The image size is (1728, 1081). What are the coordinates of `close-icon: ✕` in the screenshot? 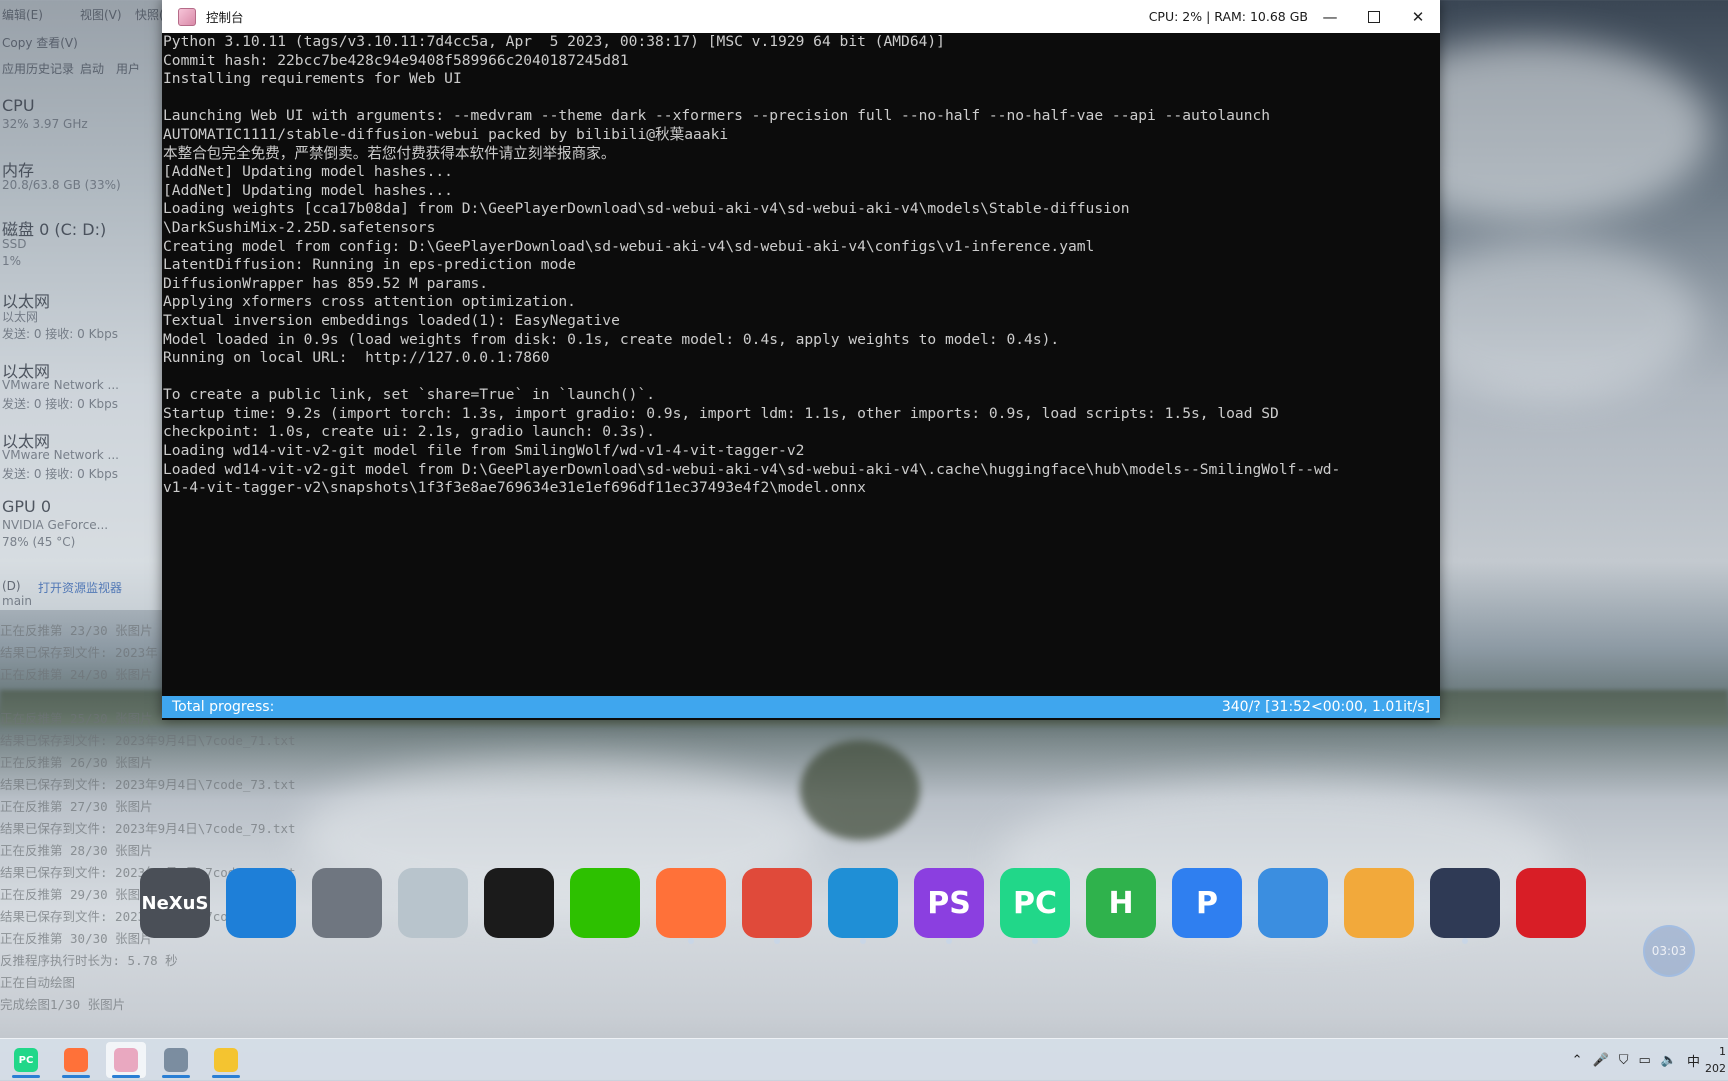 It's located at (1418, 16).